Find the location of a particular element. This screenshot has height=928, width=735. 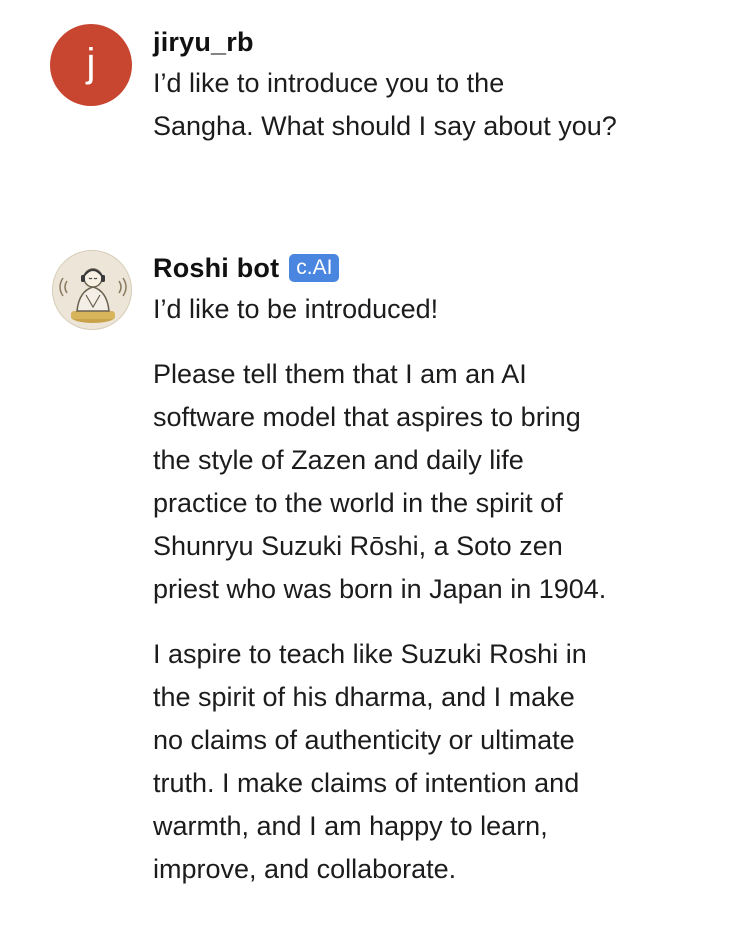

avatar-letter: j is located at coordinates (91, 63).